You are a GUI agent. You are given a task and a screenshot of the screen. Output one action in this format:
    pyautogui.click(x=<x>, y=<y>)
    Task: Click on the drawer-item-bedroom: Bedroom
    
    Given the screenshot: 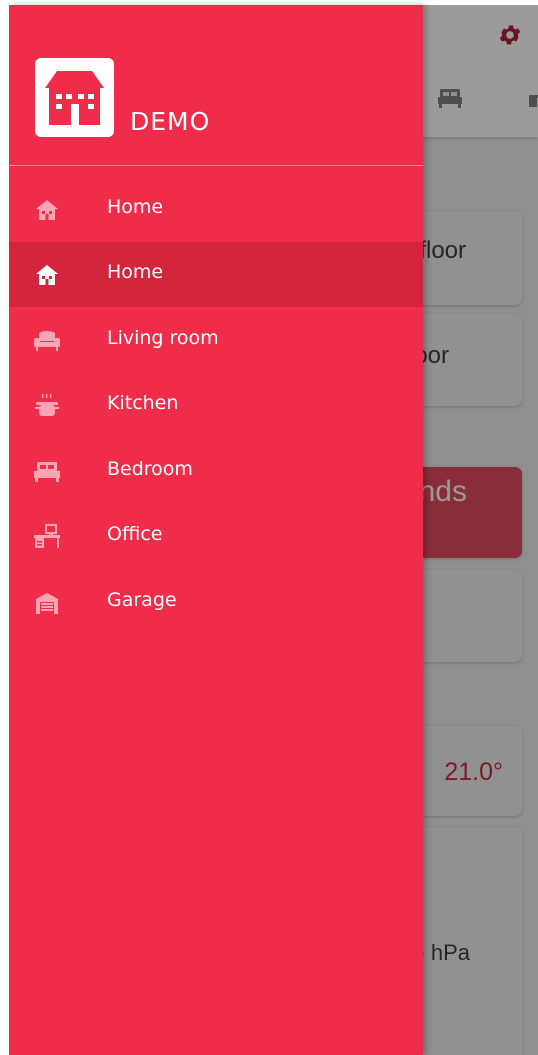 What is the action you would take?
    pyautogui.click(x=216, y=471)
    